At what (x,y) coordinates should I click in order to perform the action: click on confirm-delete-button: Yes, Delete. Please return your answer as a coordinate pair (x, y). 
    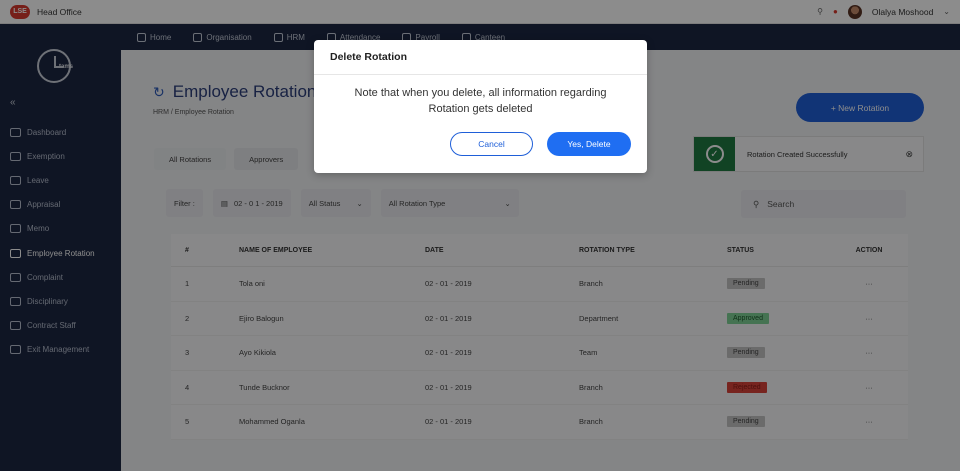
    Looking at the image, I should click on (589, 144).